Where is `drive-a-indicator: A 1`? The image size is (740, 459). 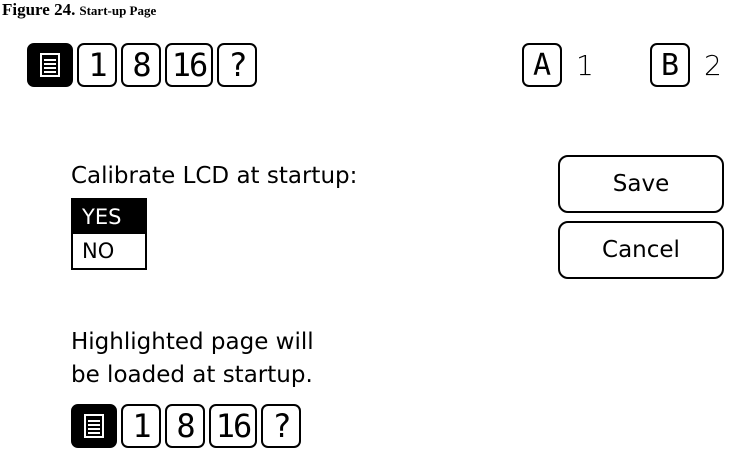
drive-a-indicator: A 1 is located at coordinates (558, 65).